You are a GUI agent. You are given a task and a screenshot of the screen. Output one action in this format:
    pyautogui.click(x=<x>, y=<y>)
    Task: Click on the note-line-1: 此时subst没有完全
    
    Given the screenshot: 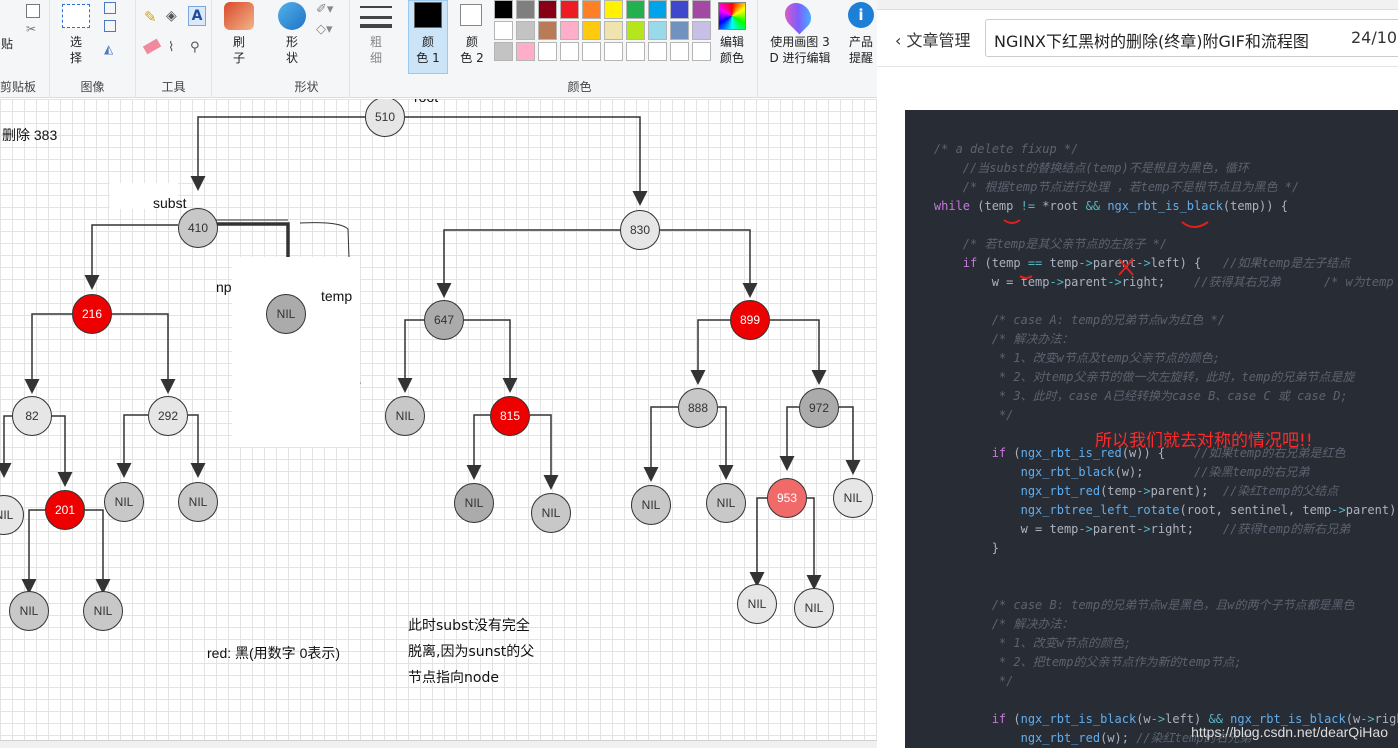 What is the action you would take?
    pyautogui.click(x=469, y=626)
    